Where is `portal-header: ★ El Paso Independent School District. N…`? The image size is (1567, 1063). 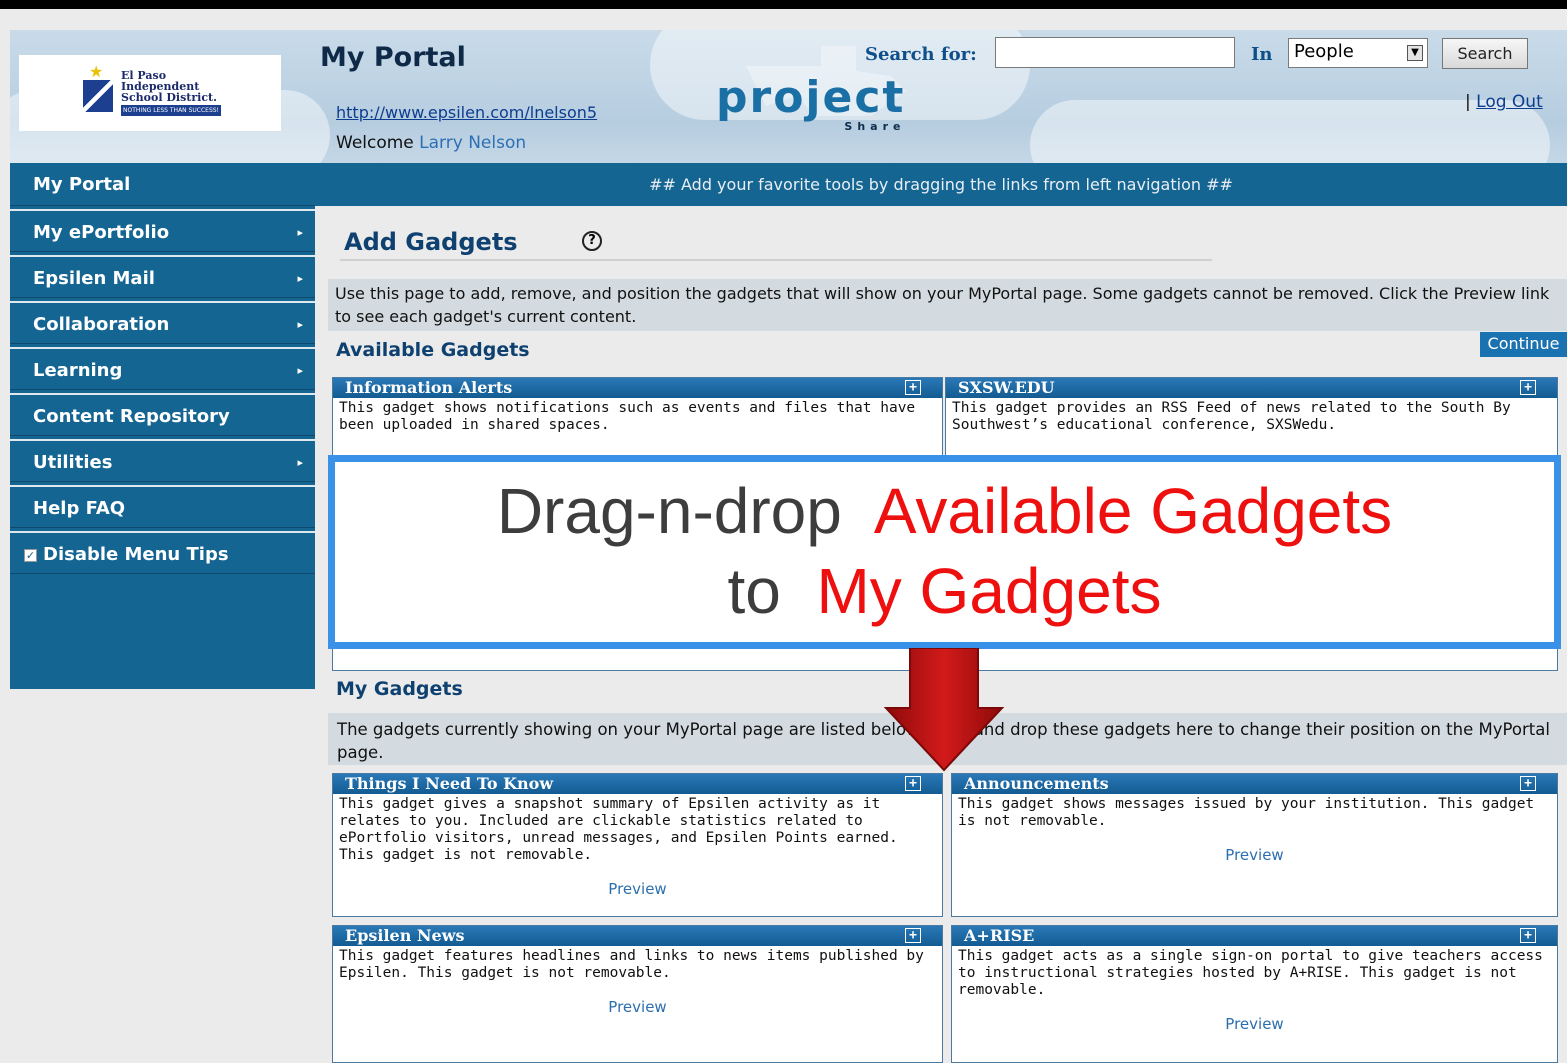
portal-header: ★ El Paso Independent School District. N… is located at coordinates (788, 96).